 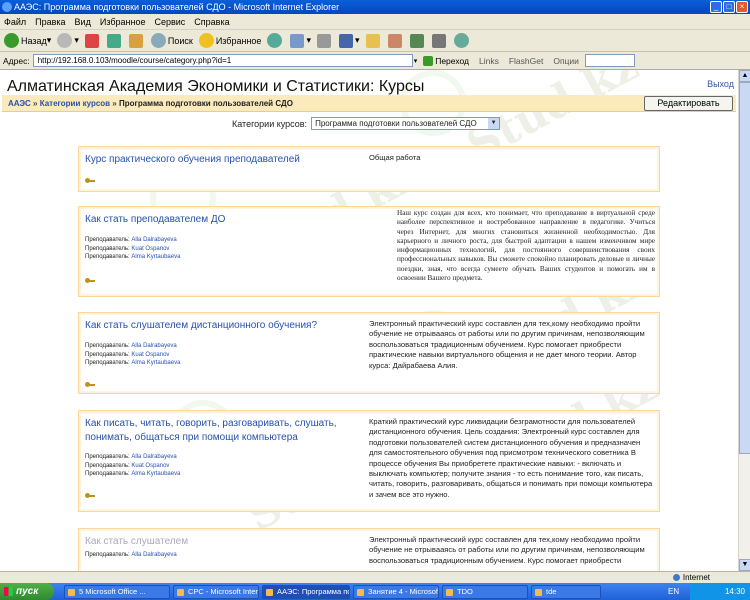 What do you see at coordinates (676, 578) in the screenshot?
I see `globe-icon` at bounding box center [676, 578].